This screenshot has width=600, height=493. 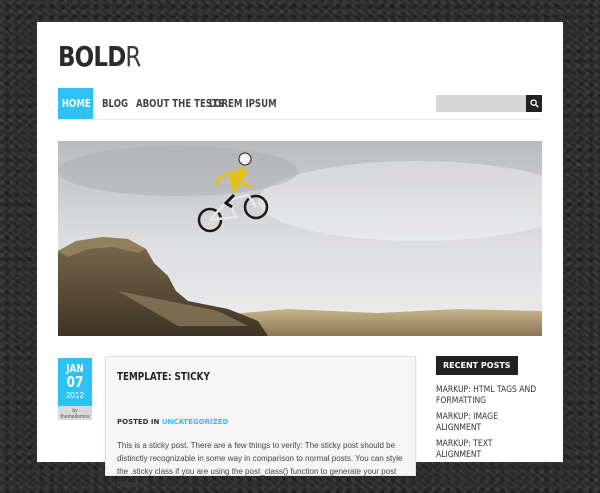 I want to click on recent-posts-widget-title: RECENT POSTS, so click(x=477, y=365).